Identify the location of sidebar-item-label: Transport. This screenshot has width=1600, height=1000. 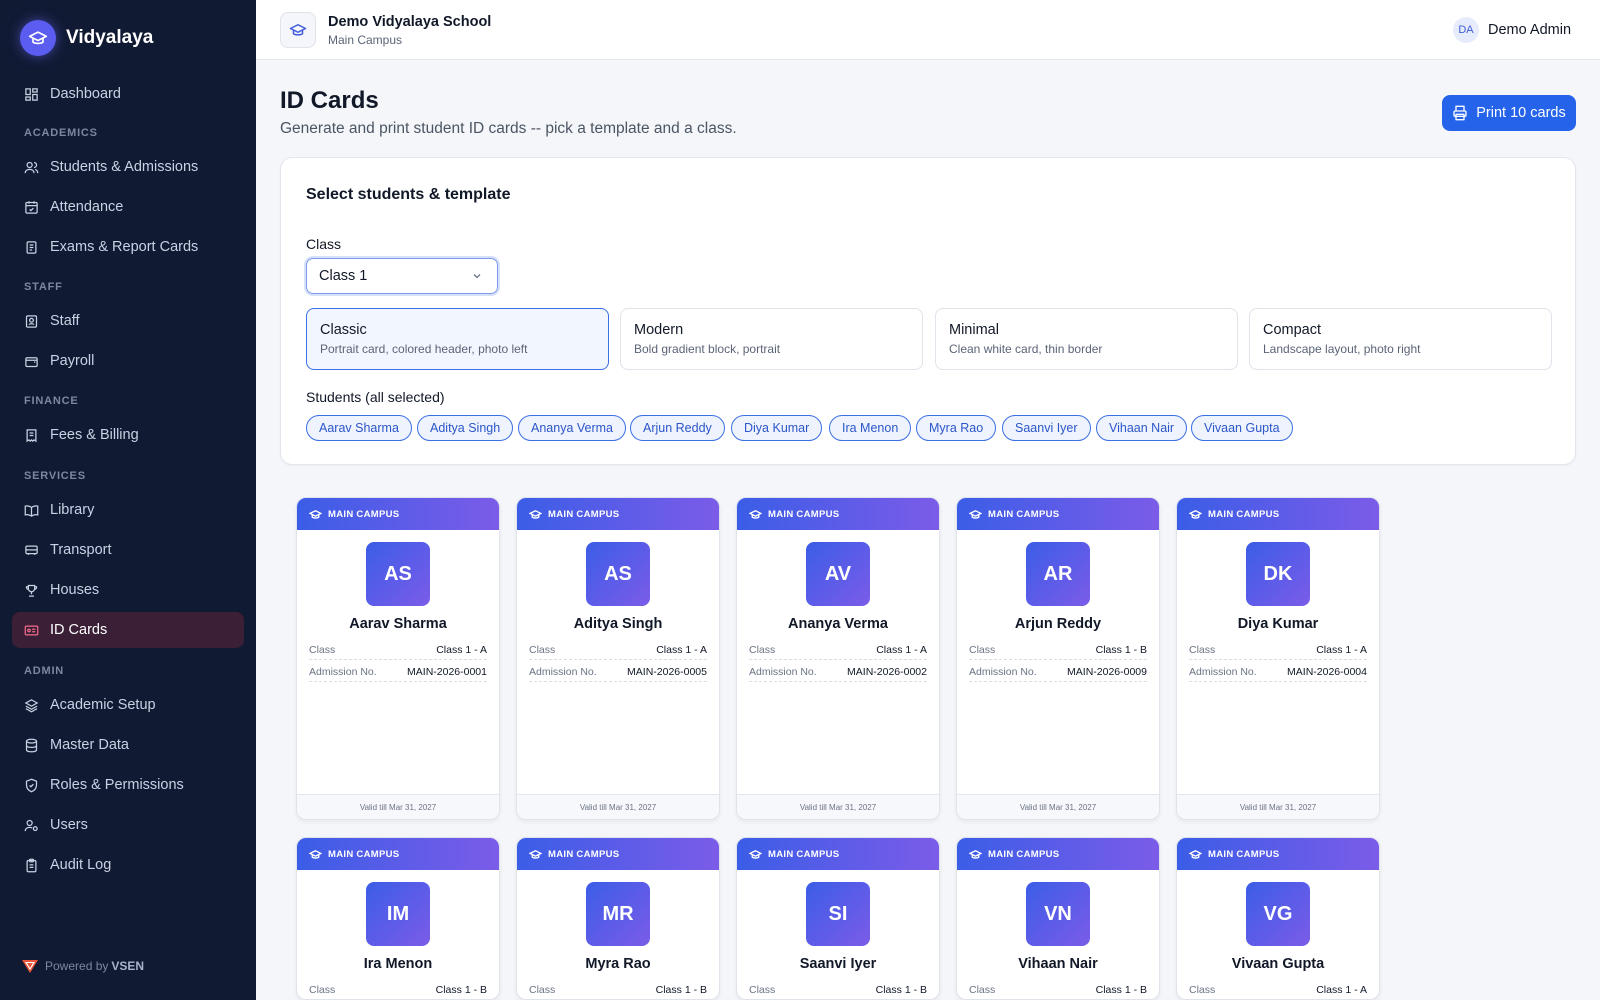
(81, 550).